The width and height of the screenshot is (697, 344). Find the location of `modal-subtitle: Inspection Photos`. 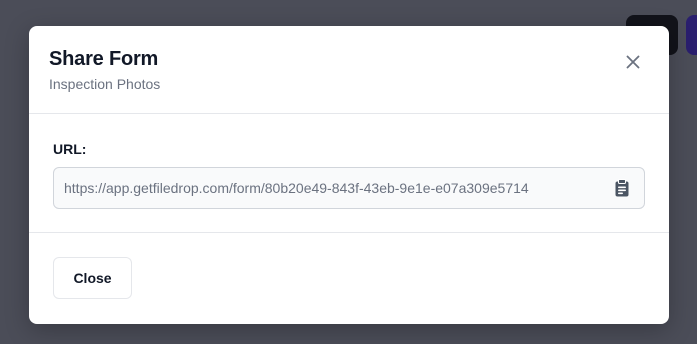

modal-subtitle: Inspection Photos is located at coordinates (105, 84).